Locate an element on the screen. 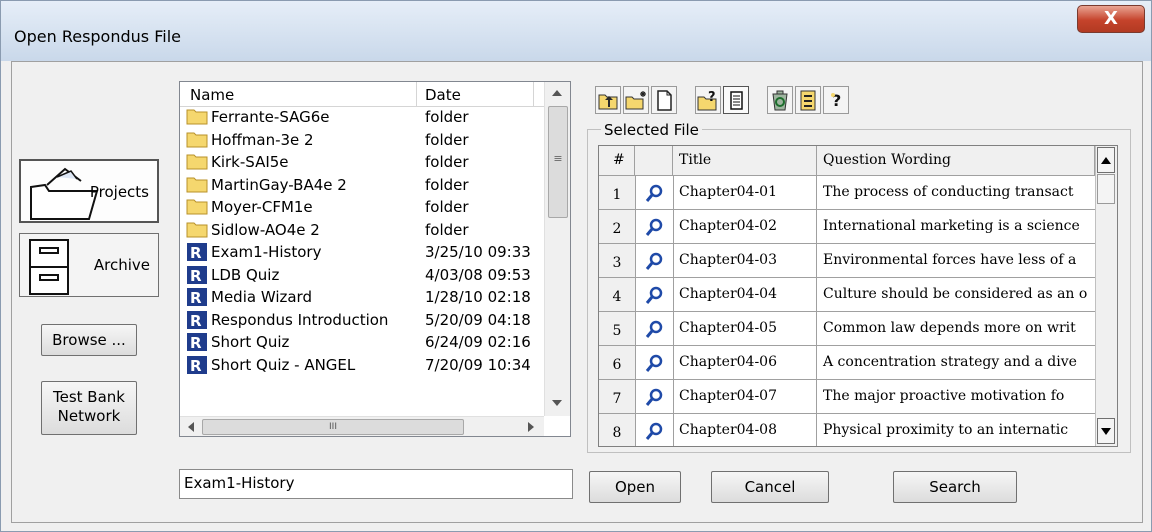 This screenshot has height=532, width=1152. up-arrow-icon is located at coordinates (1106, 160).